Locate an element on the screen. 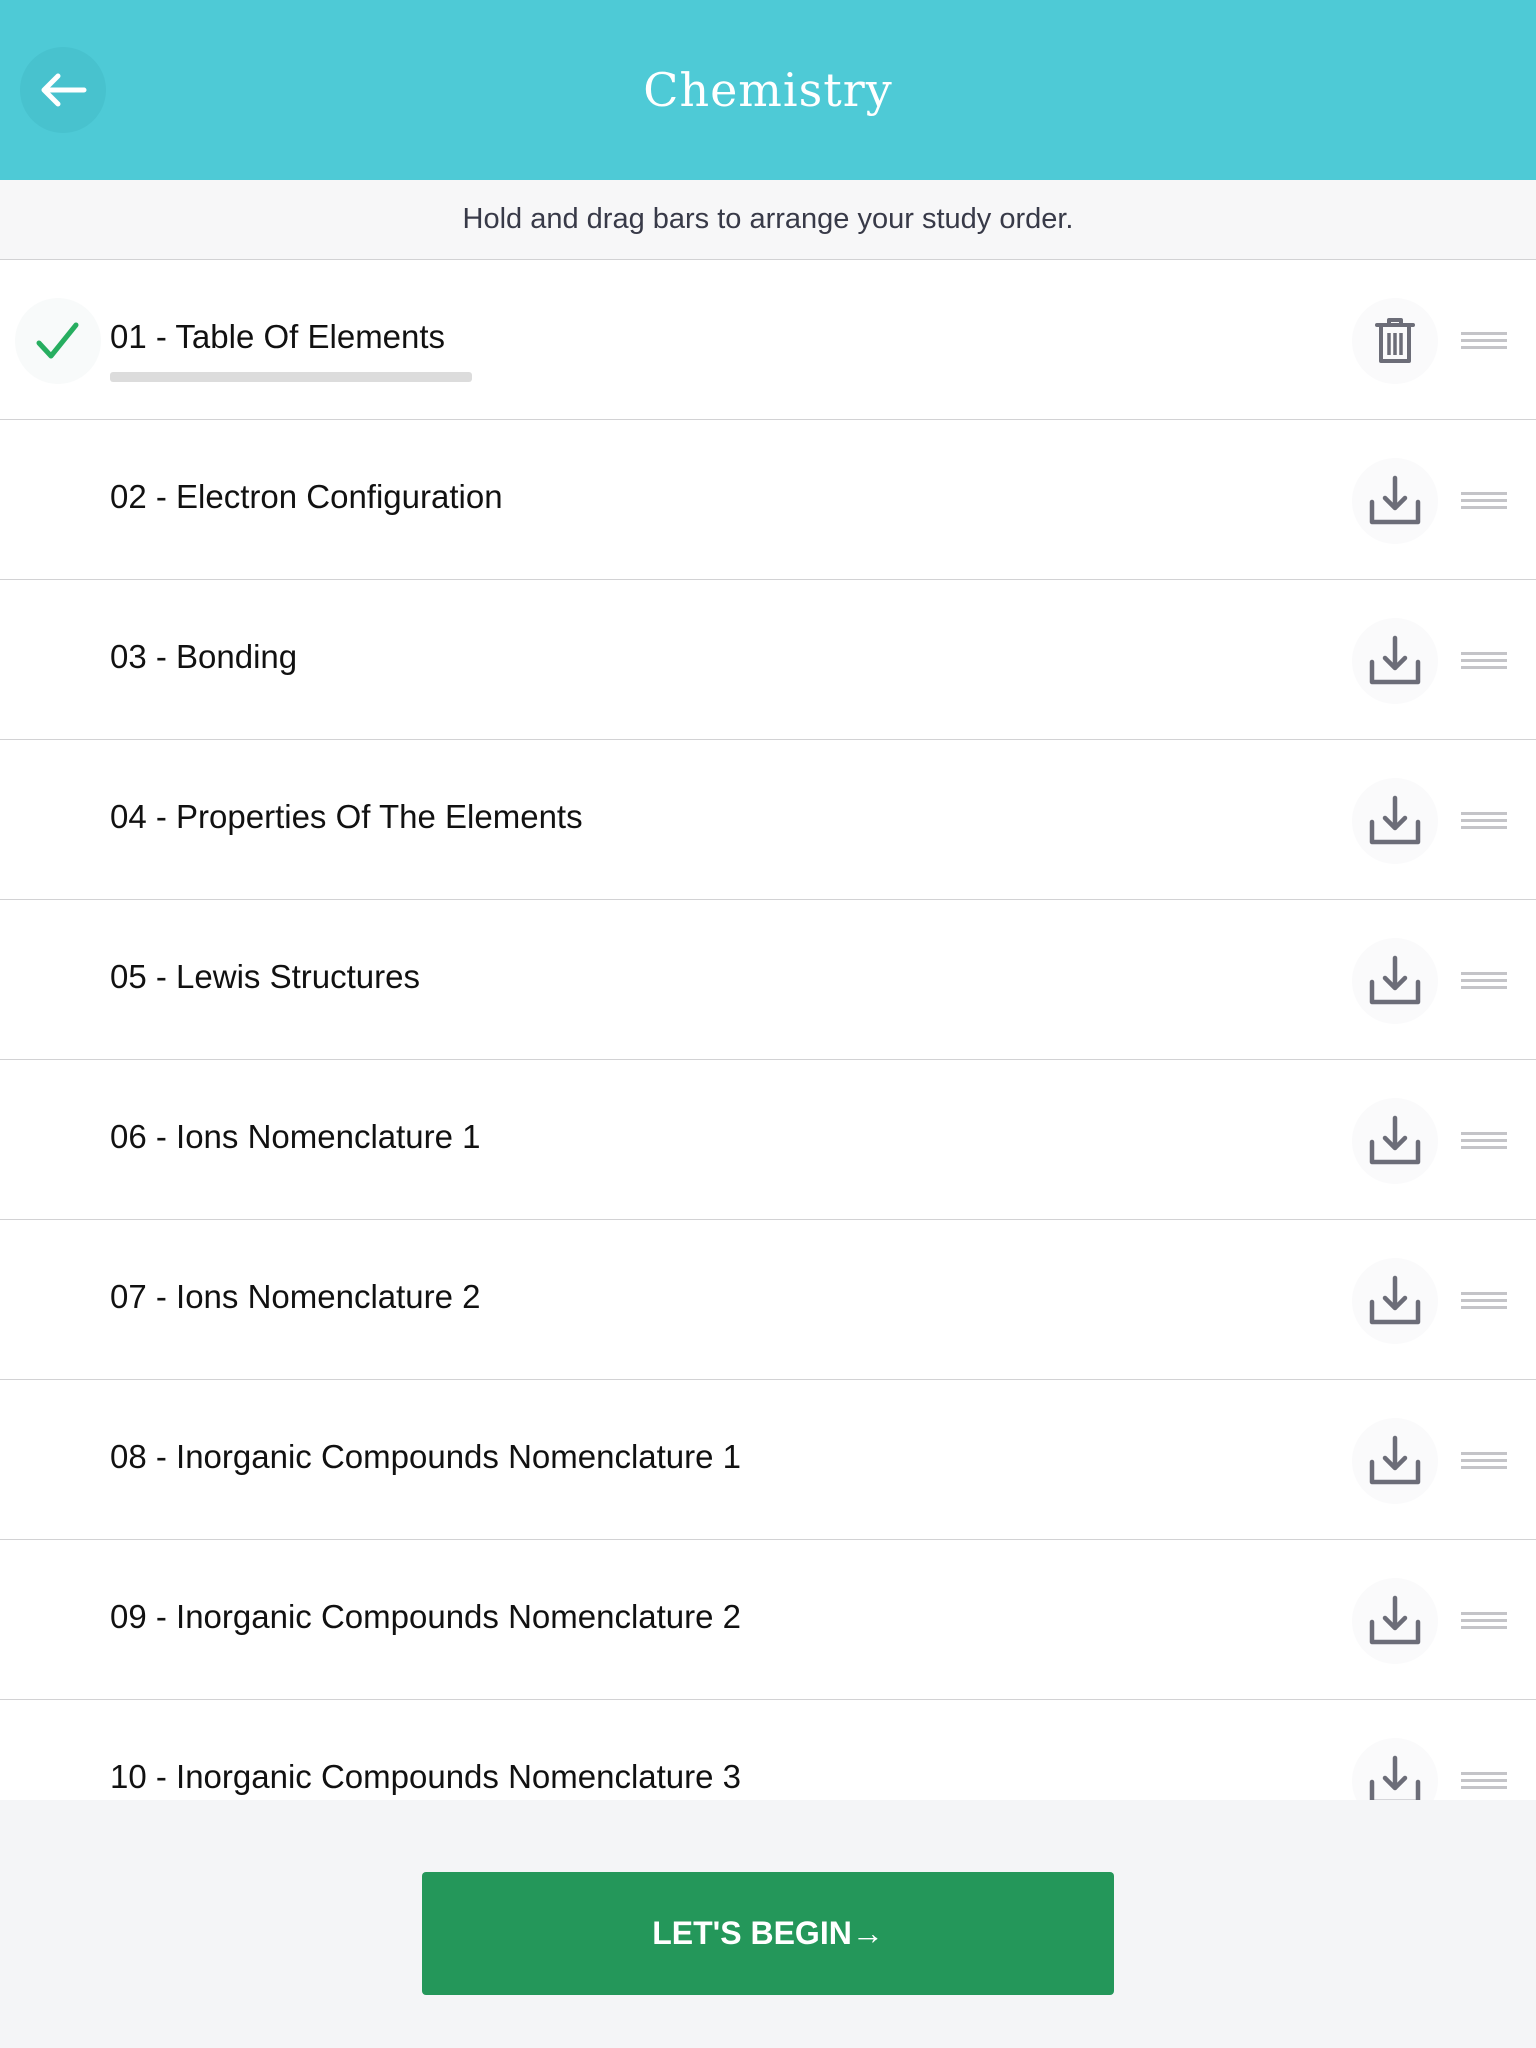 The height and width of the screenshot is (2048, 1536). list-item: 04 - Properties Of The Elements is located at coordinates (768, 820).